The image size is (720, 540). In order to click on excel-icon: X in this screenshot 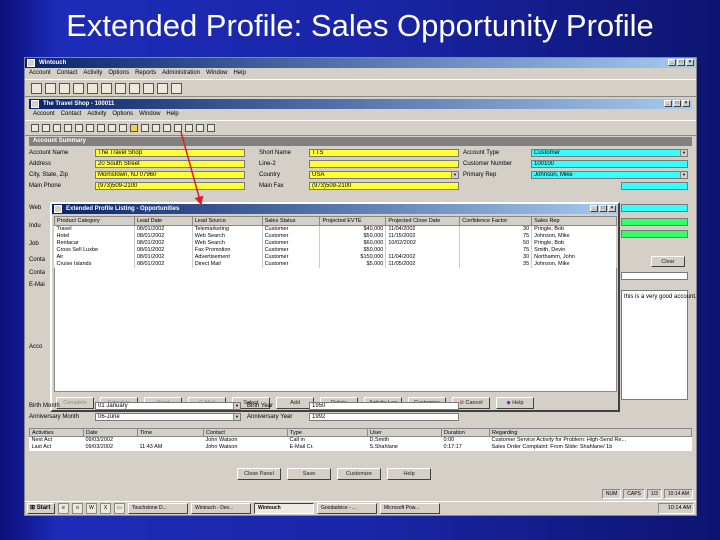, I will do `click(105, 508)`.